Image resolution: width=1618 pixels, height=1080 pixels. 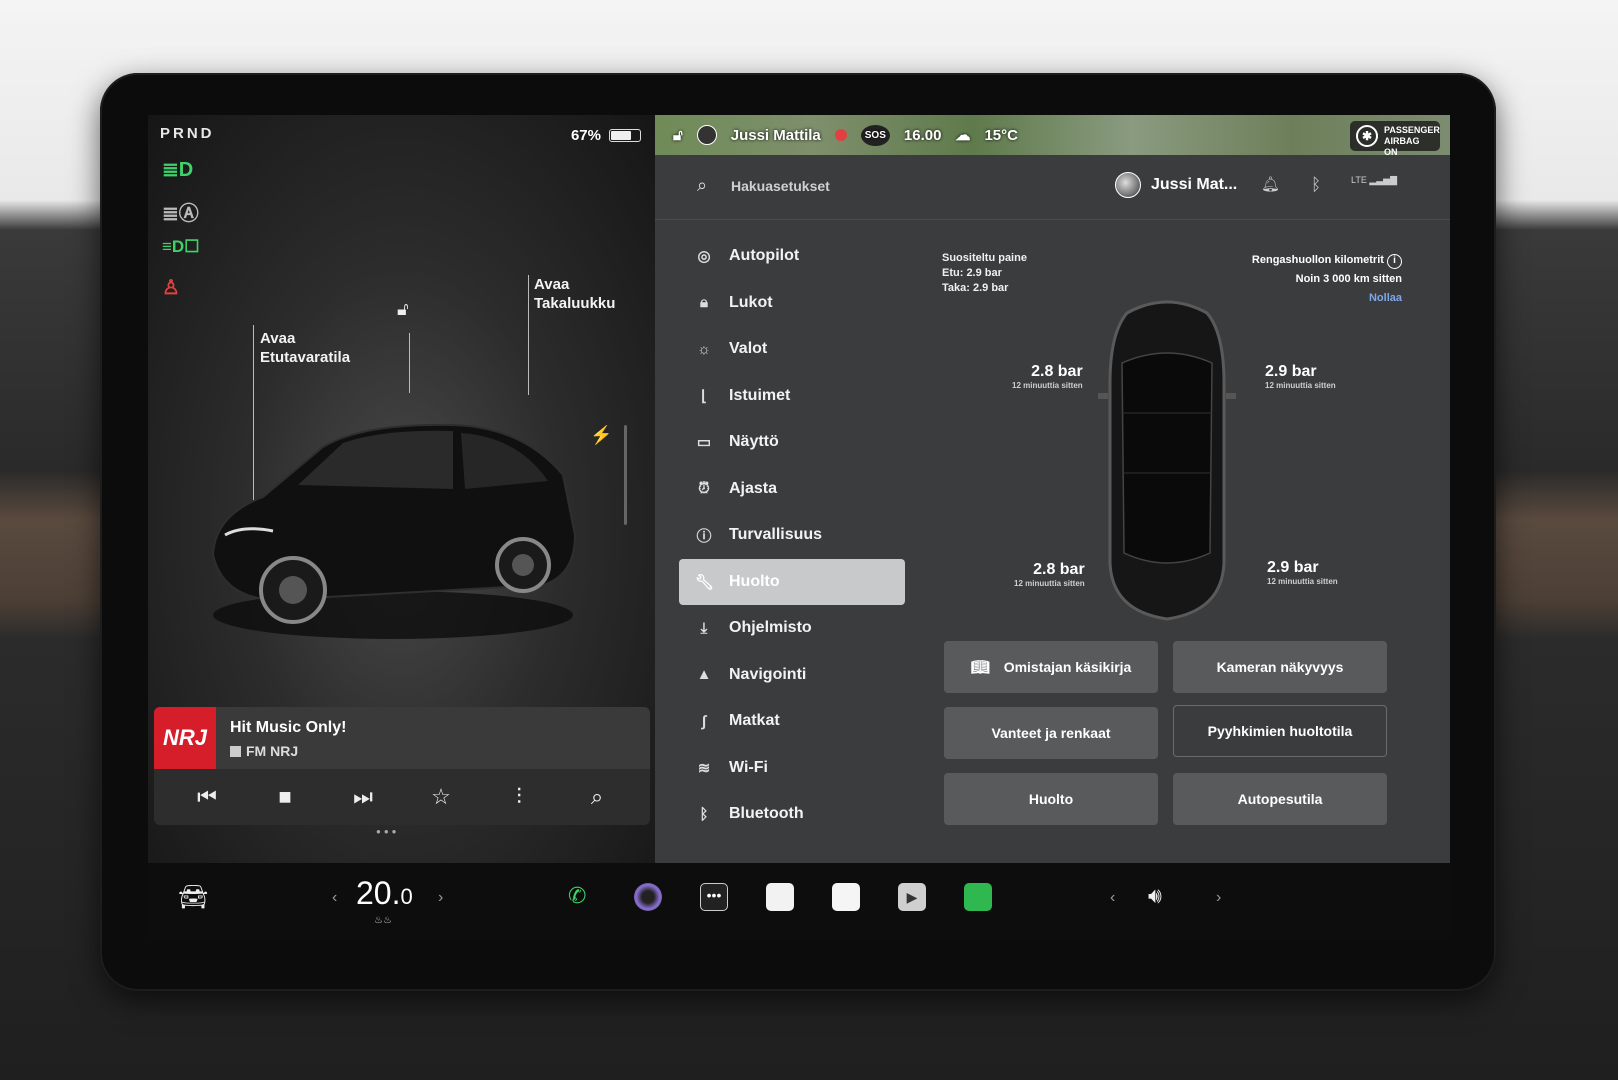 What do you see at coordinates (574, 294) in the screenshot?
I see `open-trunk-label: Avaa Takaluukku` at bounding box center [574, 294].